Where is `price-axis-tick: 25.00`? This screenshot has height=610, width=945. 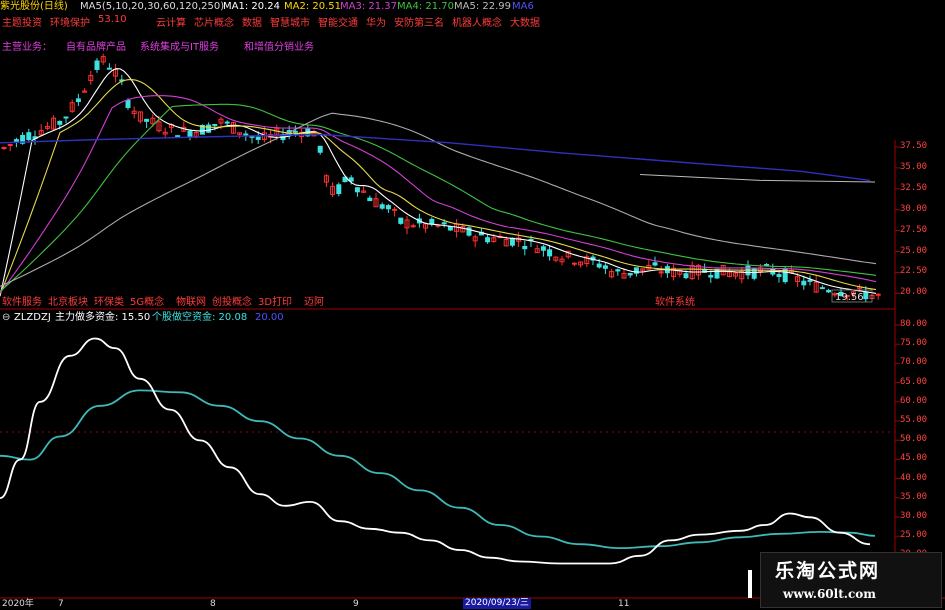
price-axis-tick: 25.00 is located at coordinates (914, 250).